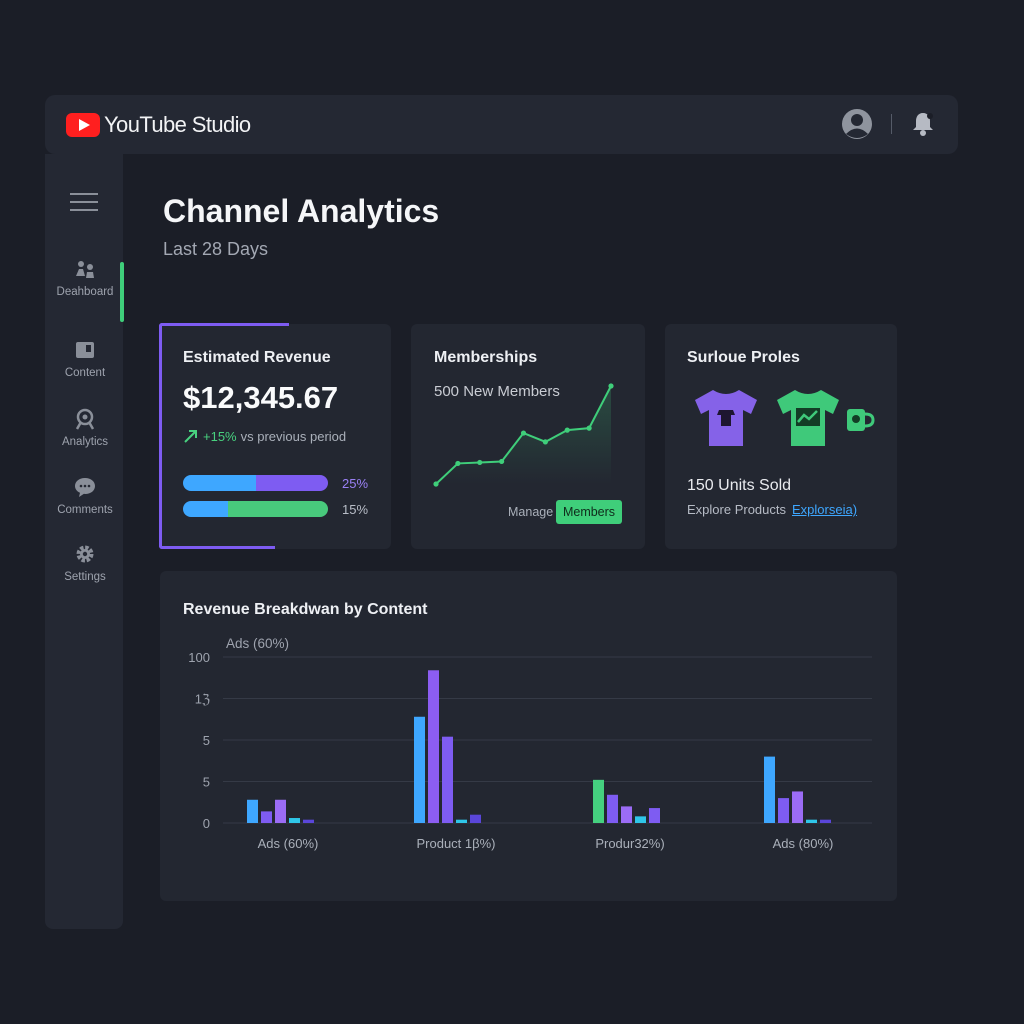 This screenshot has height=1024, width=1024. I want to click on content-icon, so click(85, 350).